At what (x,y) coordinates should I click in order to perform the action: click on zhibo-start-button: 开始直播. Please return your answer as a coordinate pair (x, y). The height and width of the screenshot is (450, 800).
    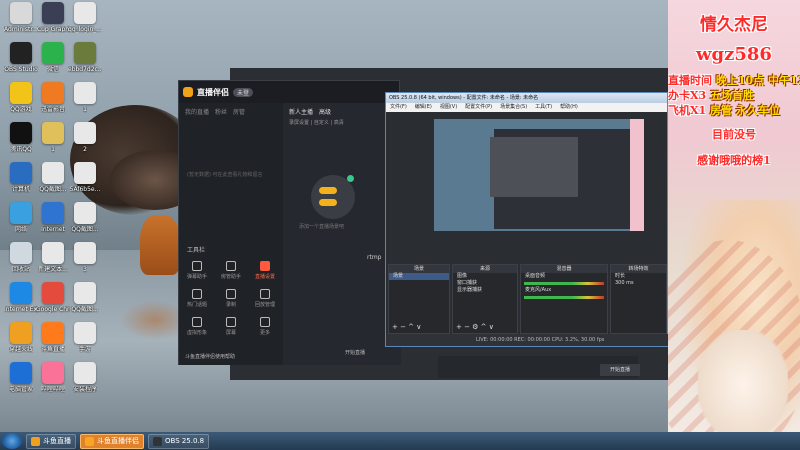
    Looking at the image, I should click on (355, 352).